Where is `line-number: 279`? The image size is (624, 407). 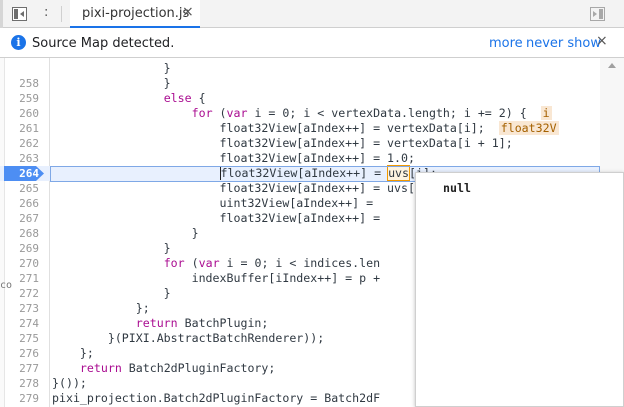 line-number: 279 is located at coordinates (22, 398).